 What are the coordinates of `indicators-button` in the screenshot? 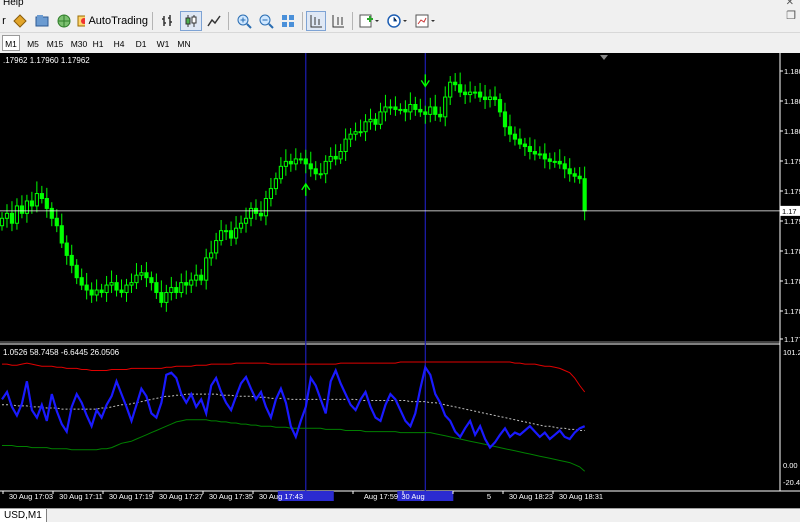 It's located at (369, 21).